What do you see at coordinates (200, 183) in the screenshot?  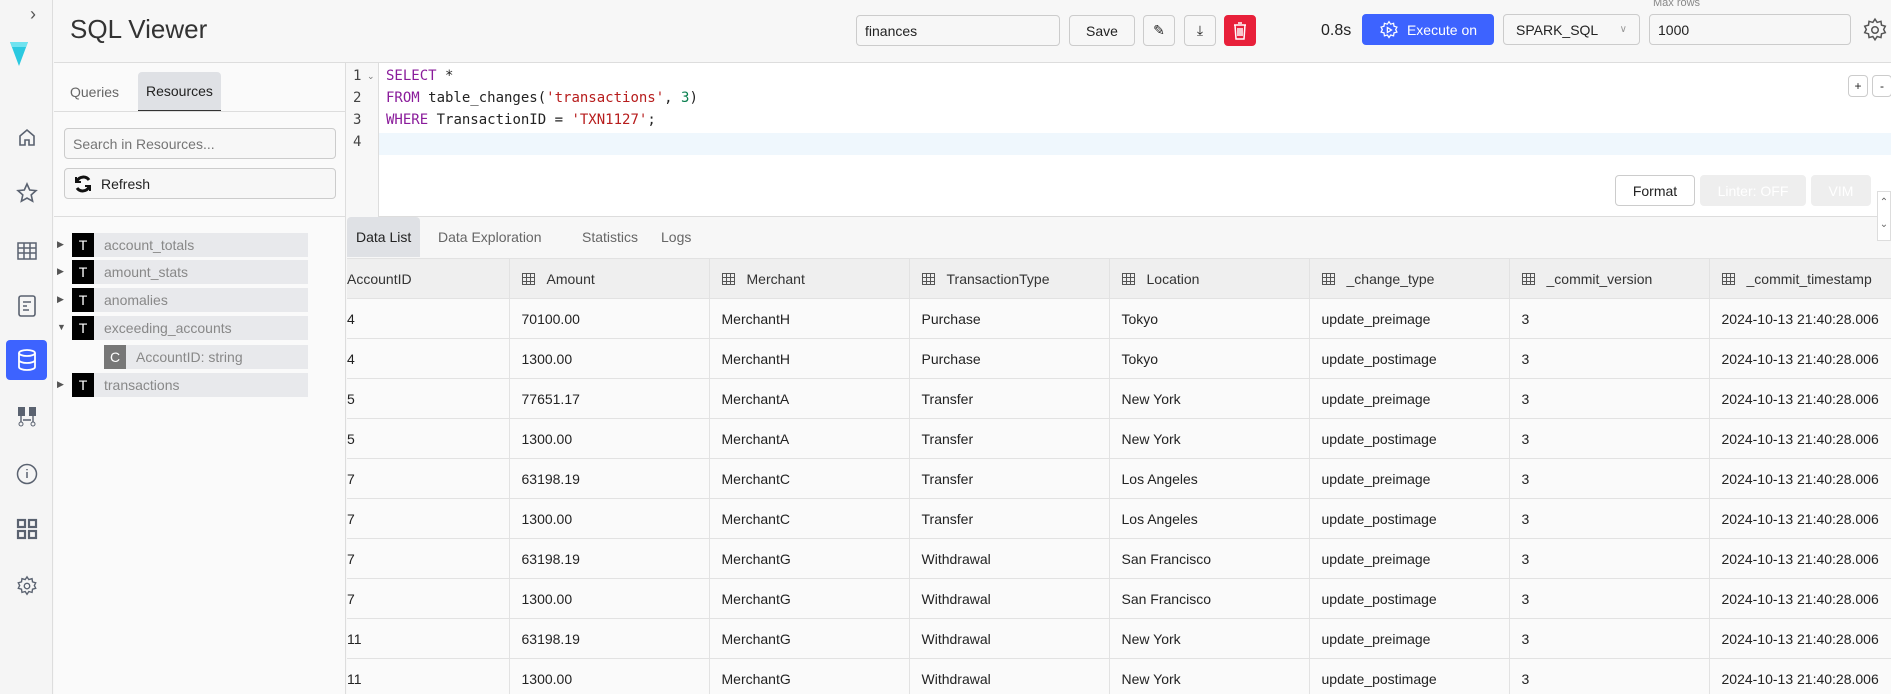 I see `refresh-button: Refresh` at bounding box center [200, 183].